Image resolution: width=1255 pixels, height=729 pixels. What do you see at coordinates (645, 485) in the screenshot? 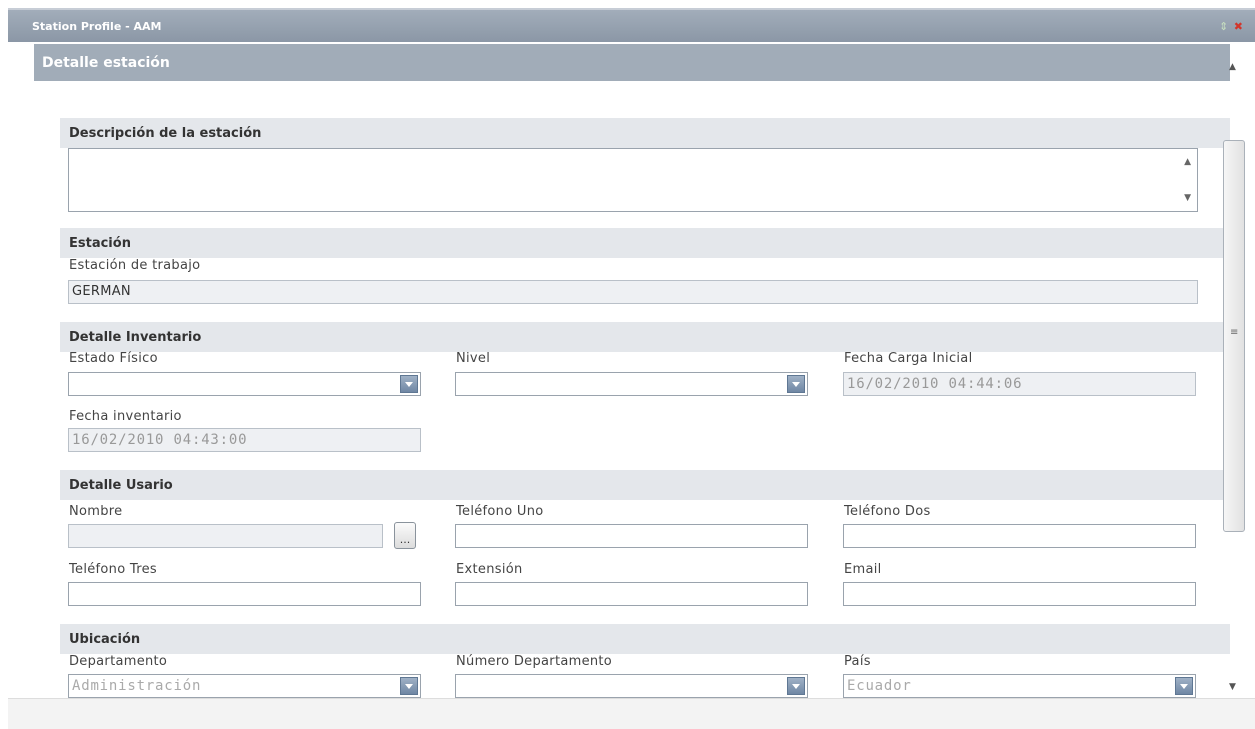
I see `section-user: Detalle Usario` at bounding box center [645, 485].